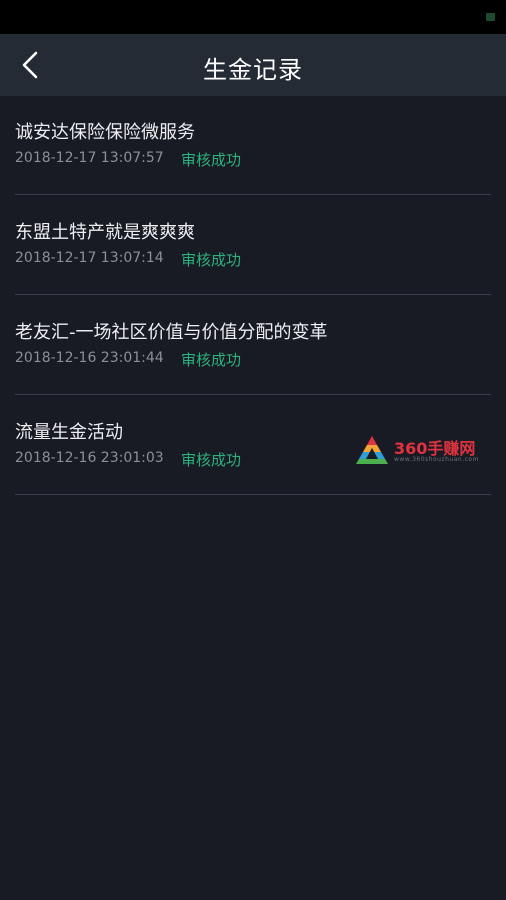 The width and height of the screenshot is (506, 900). I want to click on watermark: 360手赚网 www.360shouzhuan.com, so click(429, 451).